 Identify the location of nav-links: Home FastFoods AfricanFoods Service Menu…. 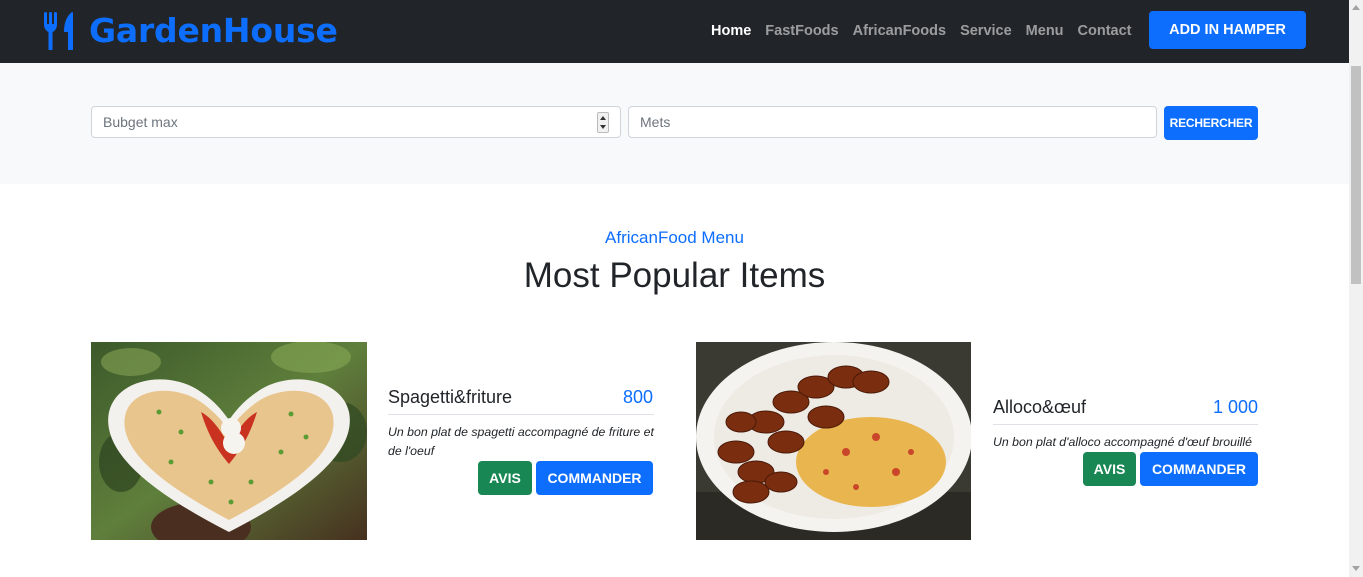
(928, 31).